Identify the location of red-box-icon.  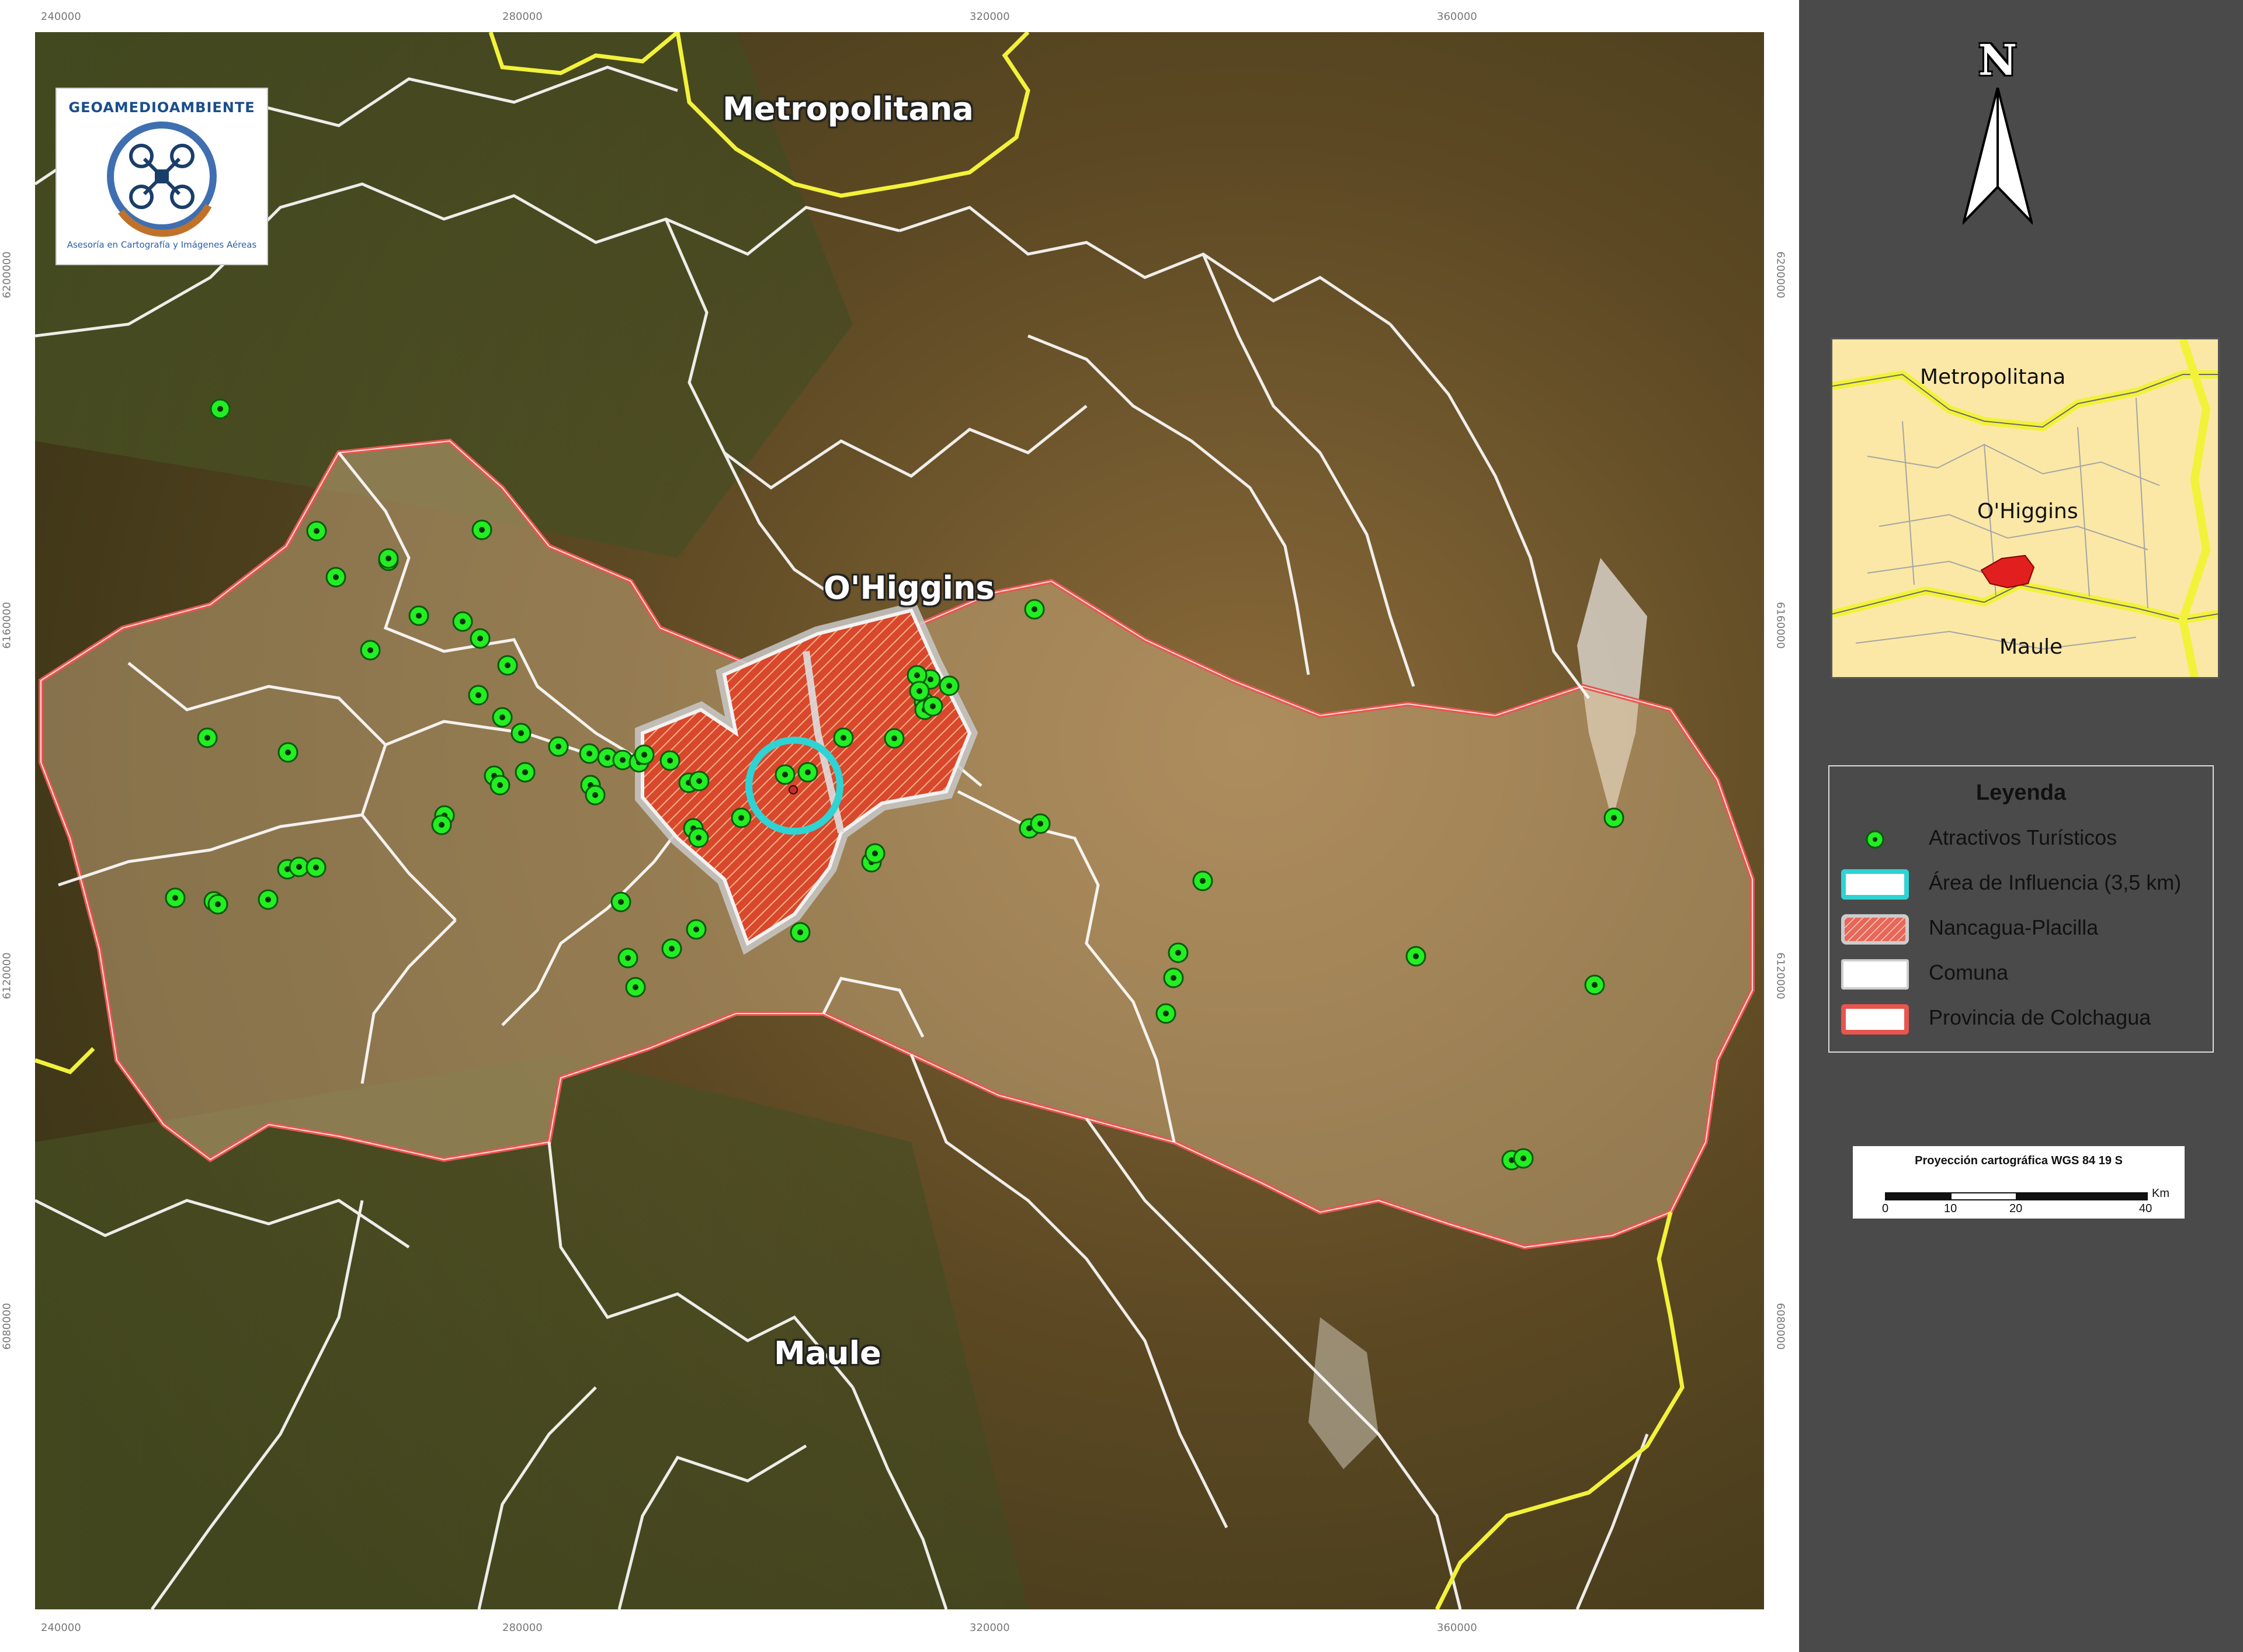
(1875, 1019).